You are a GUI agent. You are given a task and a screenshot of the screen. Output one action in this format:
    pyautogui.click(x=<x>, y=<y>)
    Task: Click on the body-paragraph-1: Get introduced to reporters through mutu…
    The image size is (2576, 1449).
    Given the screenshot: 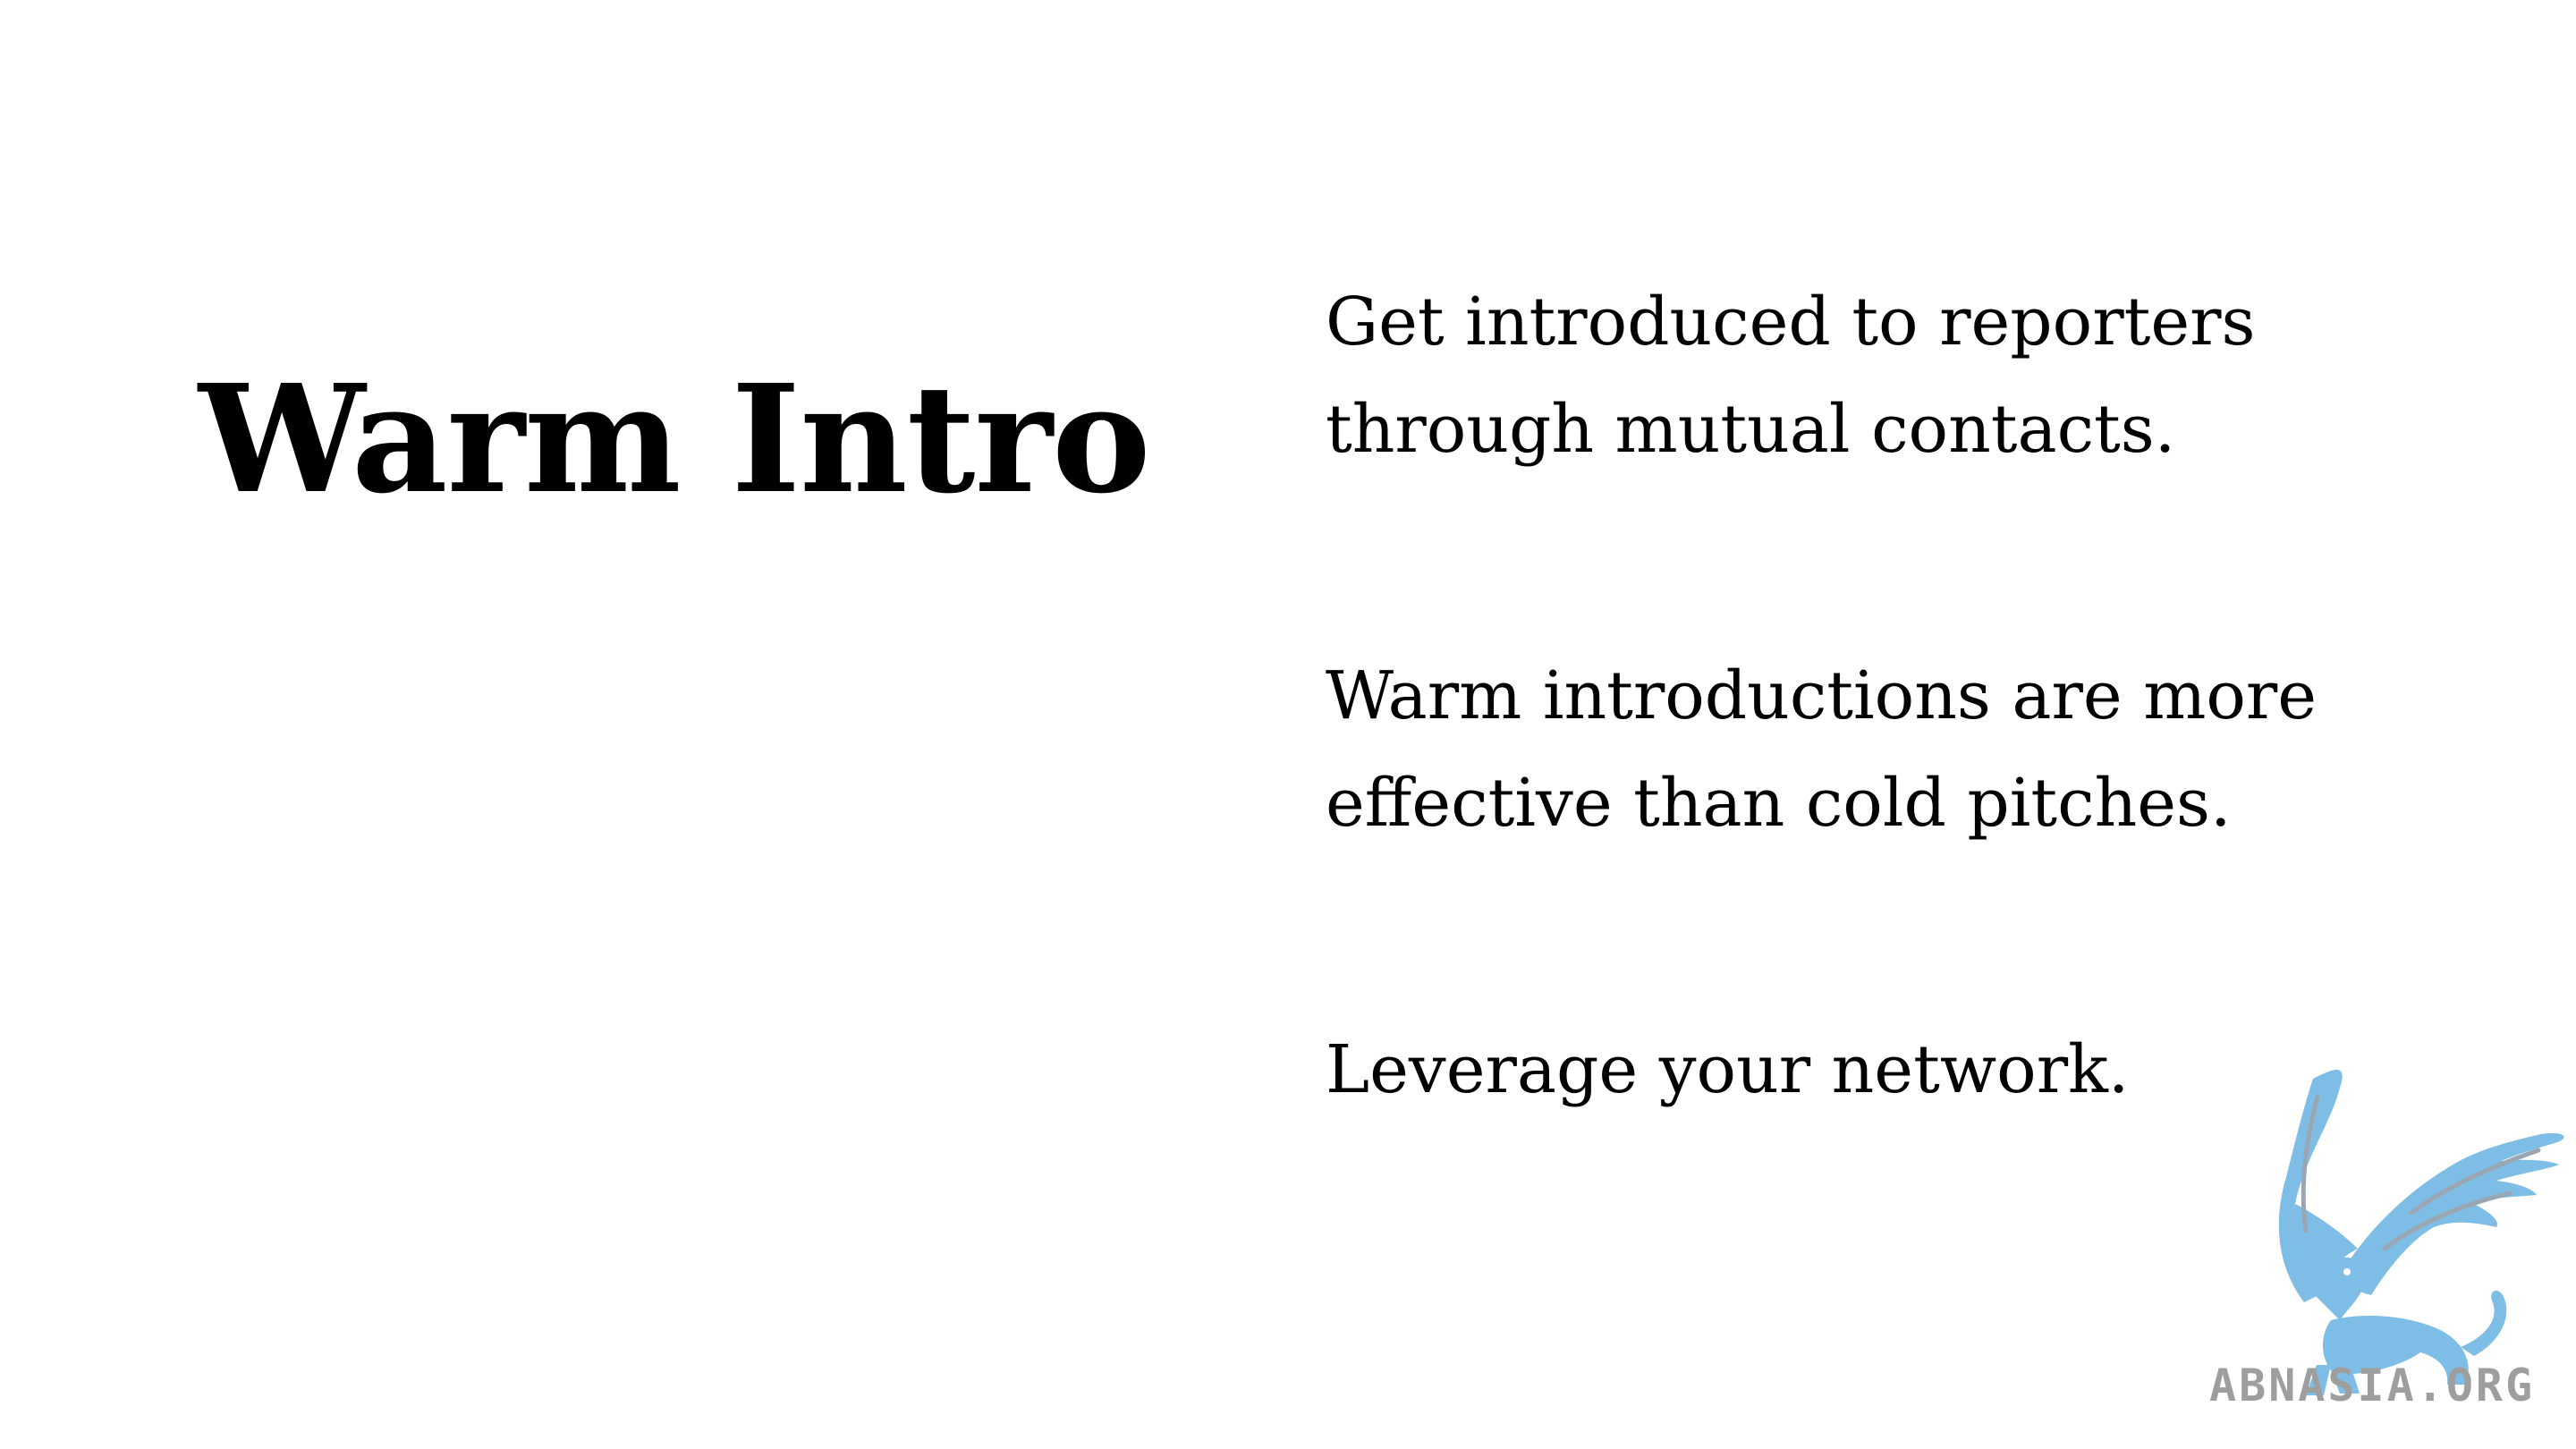 What is the action you would take?
    pyautogui.click(x=1791, y=376)
    